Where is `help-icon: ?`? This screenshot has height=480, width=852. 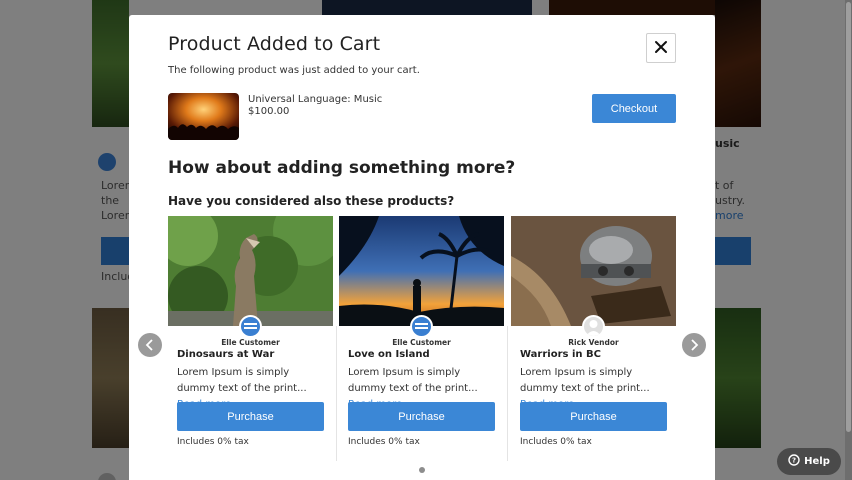
help-icon: ? is located at coordinates (794, 461).